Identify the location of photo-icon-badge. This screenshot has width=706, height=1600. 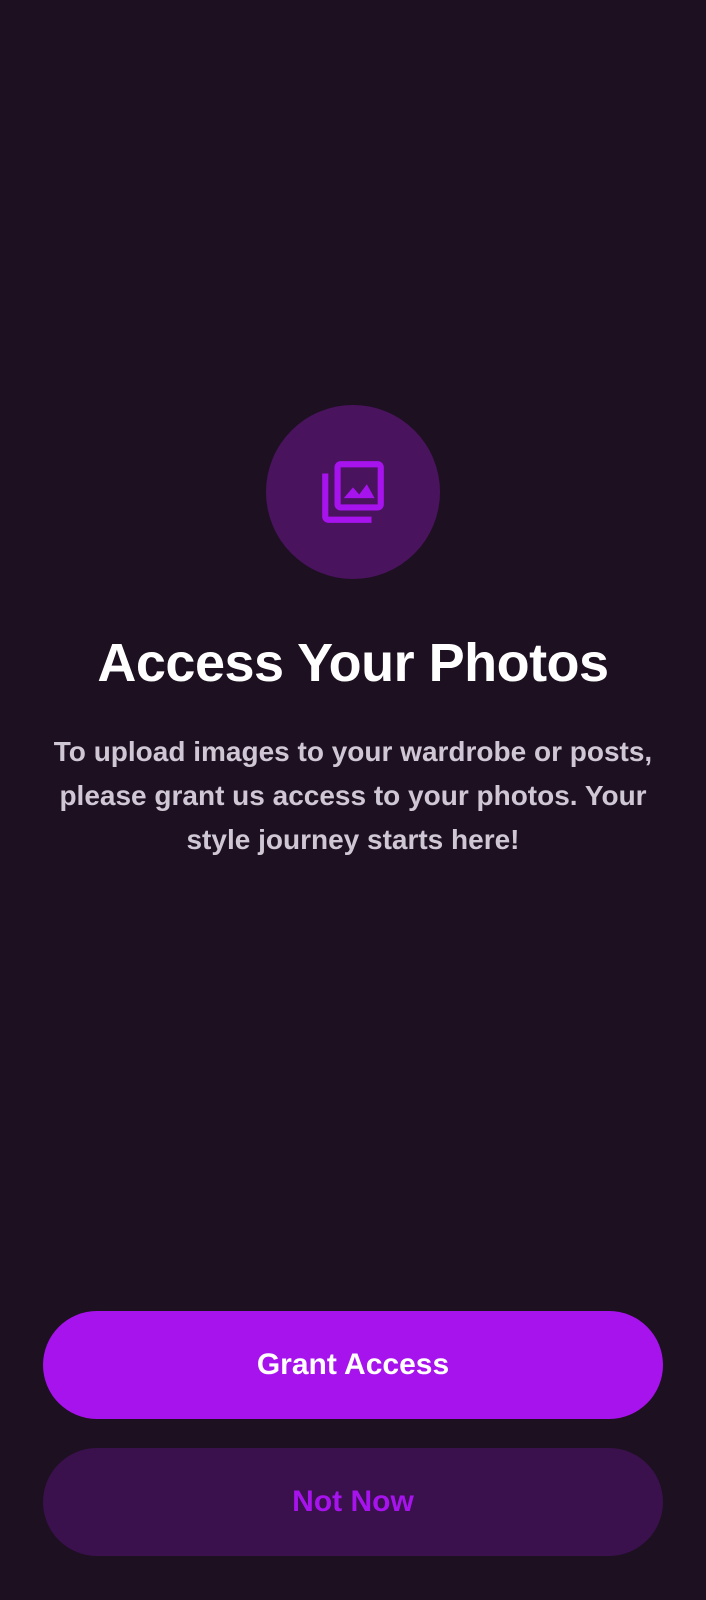
(353, 492).